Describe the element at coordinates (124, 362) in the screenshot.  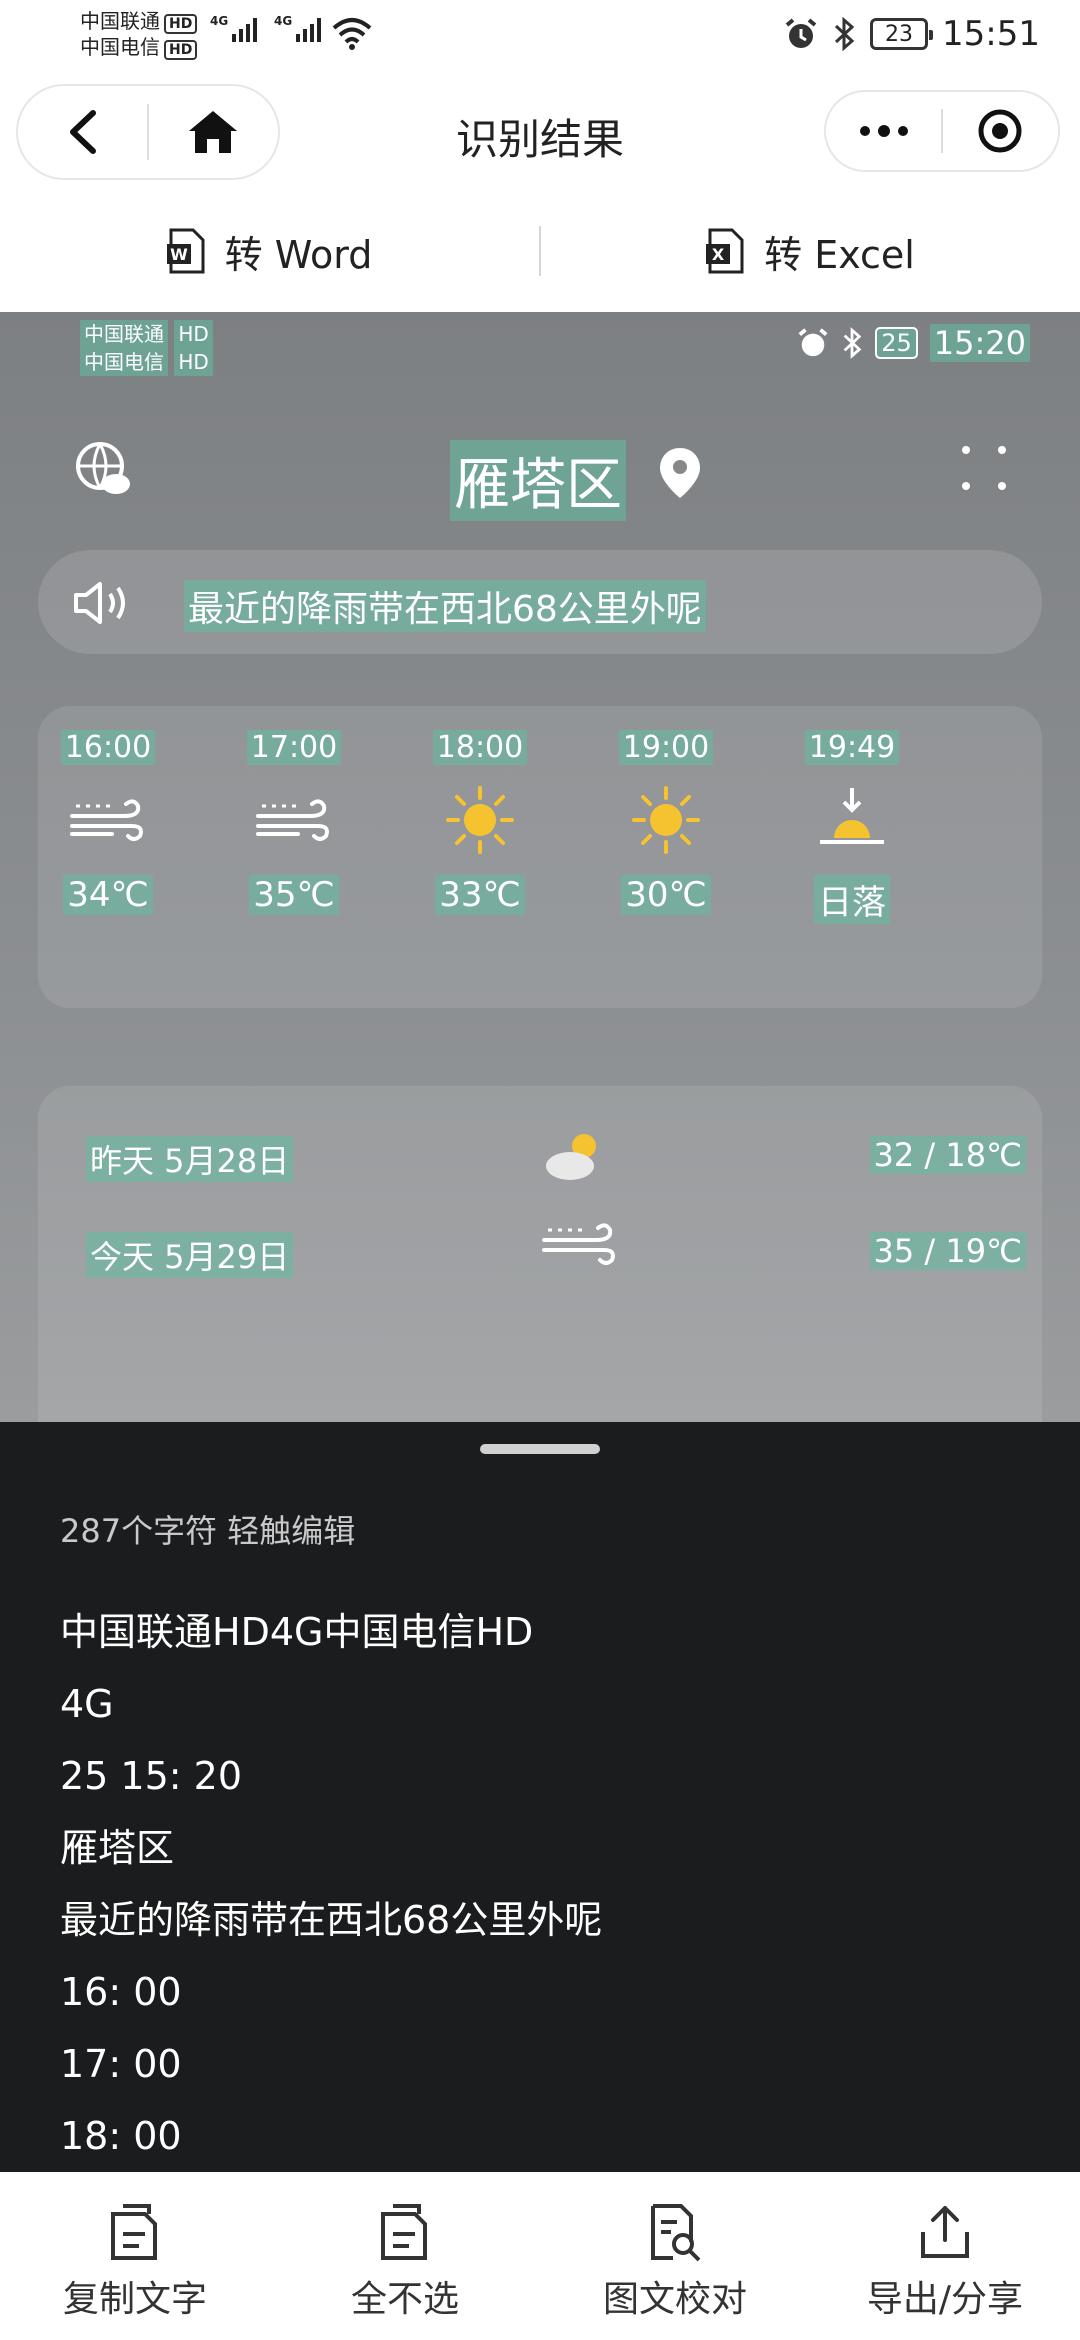
I see `preview-carrier-2: 中国电信` at that location.